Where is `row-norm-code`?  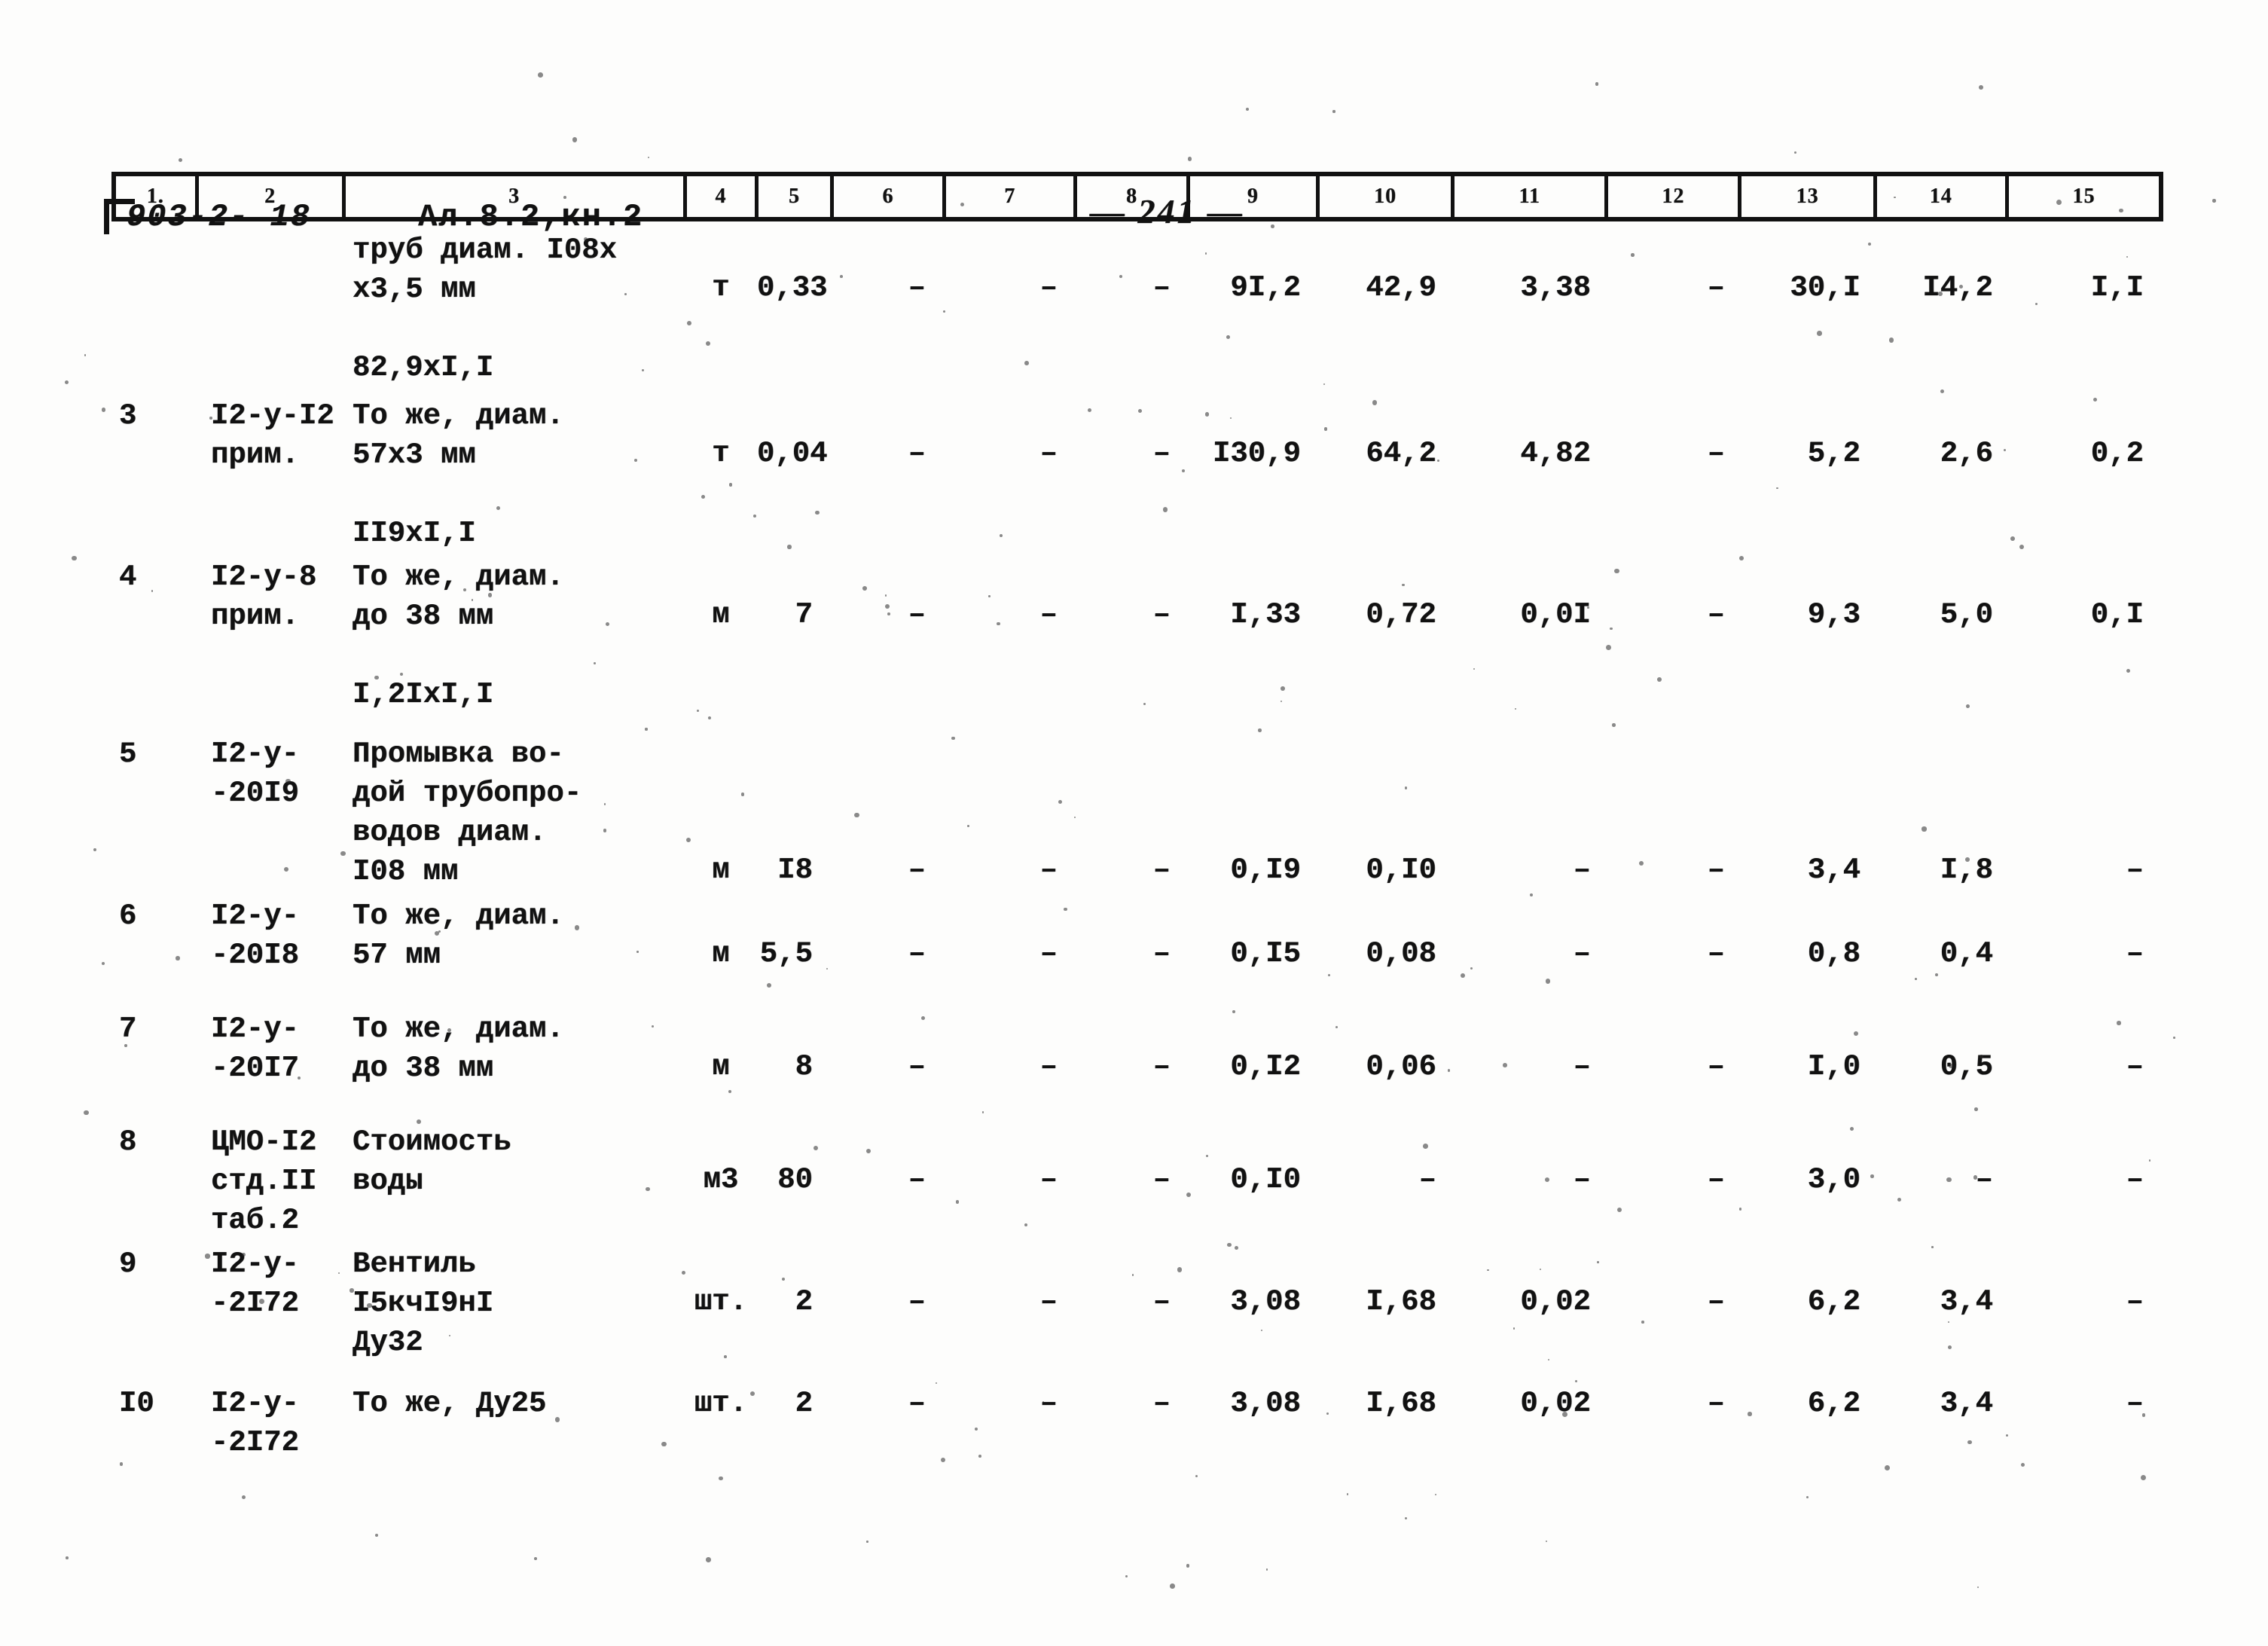
row-norm-code is located at coordinates (268, 229).